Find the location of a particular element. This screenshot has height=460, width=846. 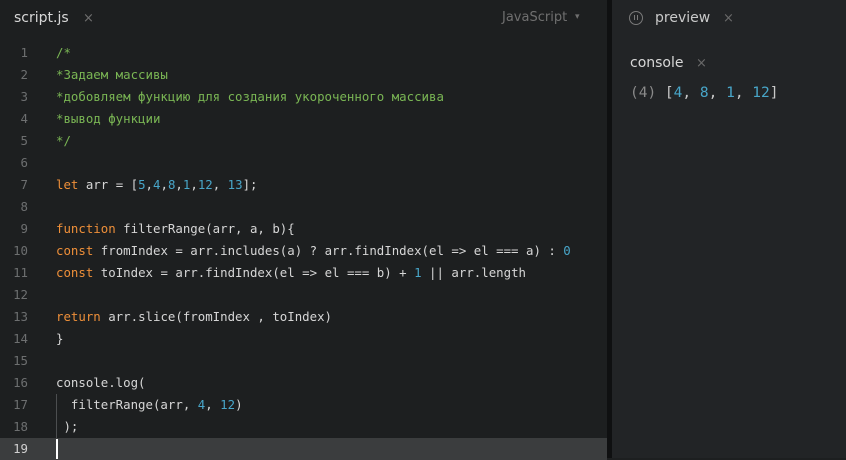

code-line: 2 *Задаем массивы is located at coordinates (303, 75).